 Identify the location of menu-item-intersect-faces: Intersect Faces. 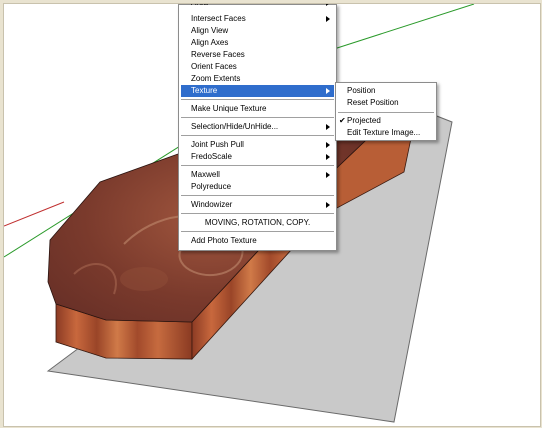
(257, 19).